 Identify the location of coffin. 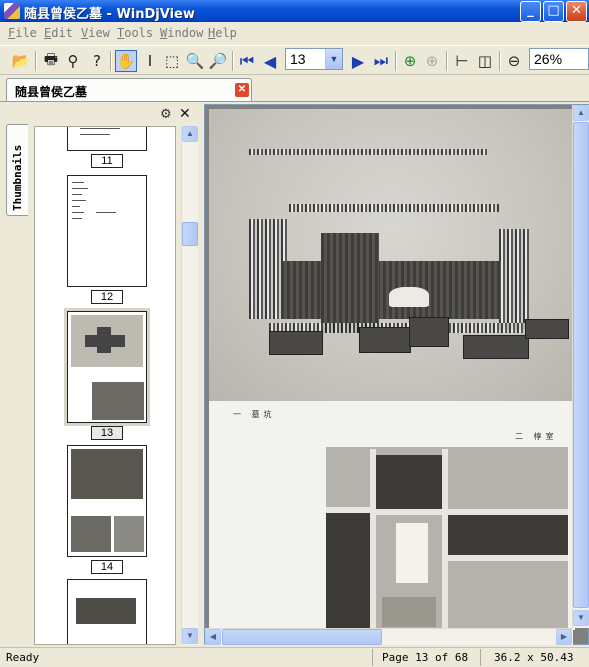
(412, 553).